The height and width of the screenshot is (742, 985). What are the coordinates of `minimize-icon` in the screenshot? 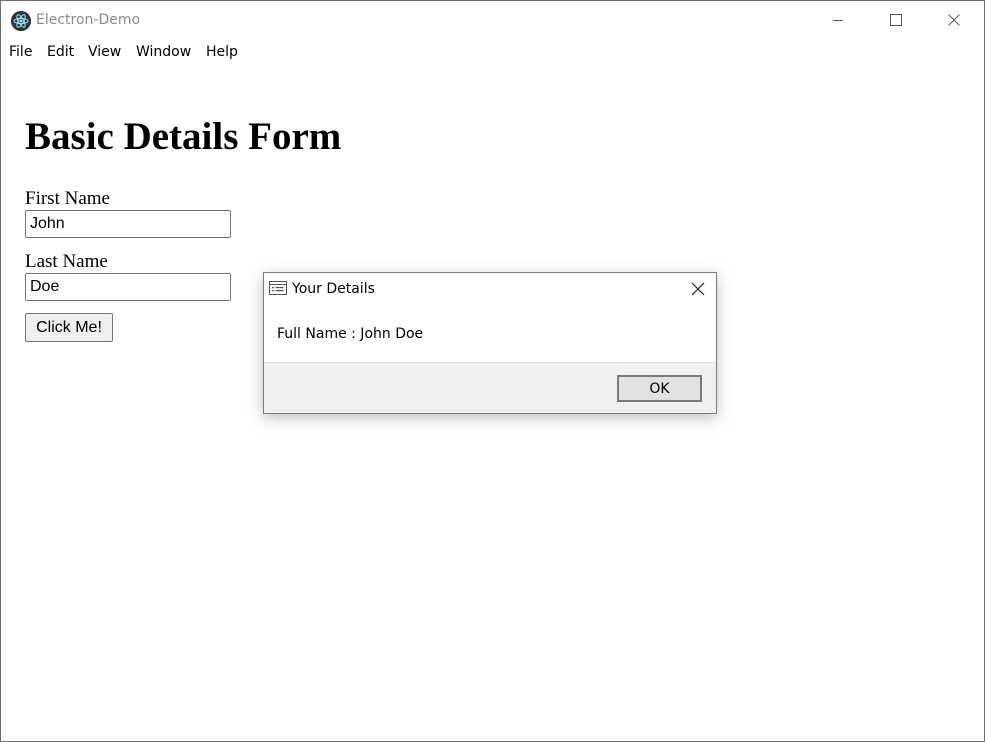 It's located at (838, 20).